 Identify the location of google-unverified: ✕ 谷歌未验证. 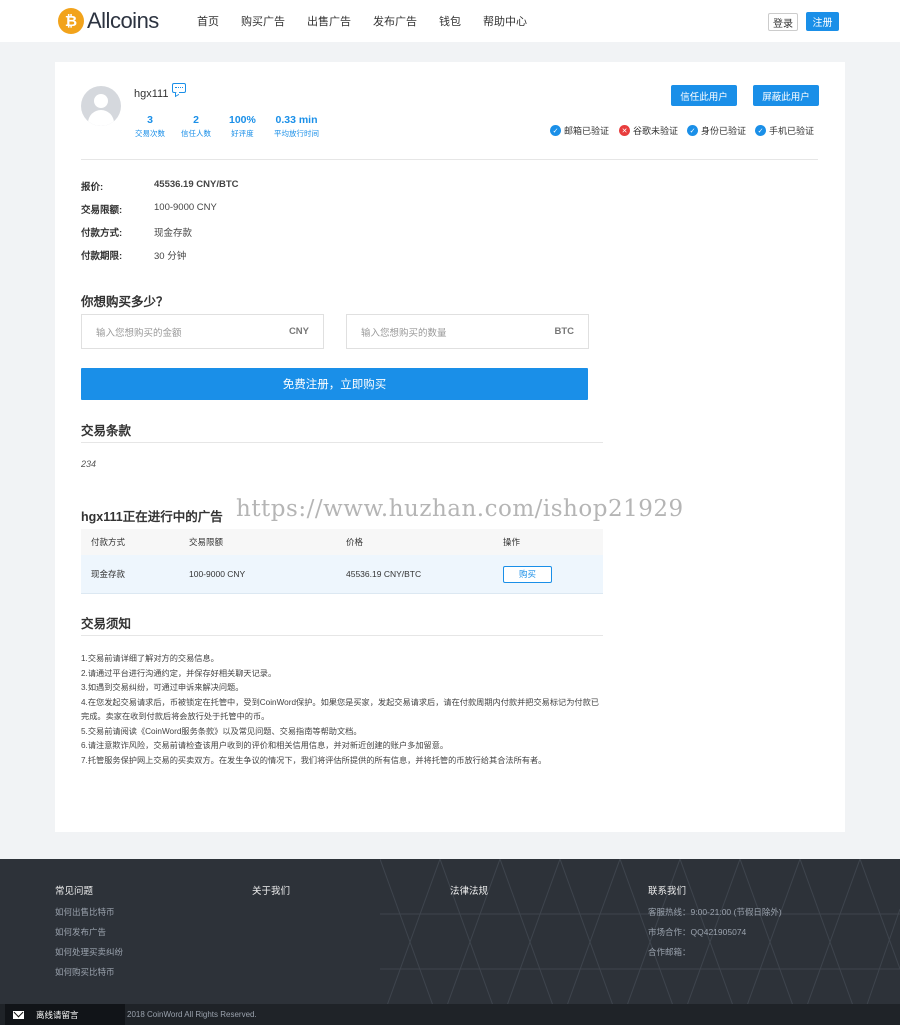
(648, 130).